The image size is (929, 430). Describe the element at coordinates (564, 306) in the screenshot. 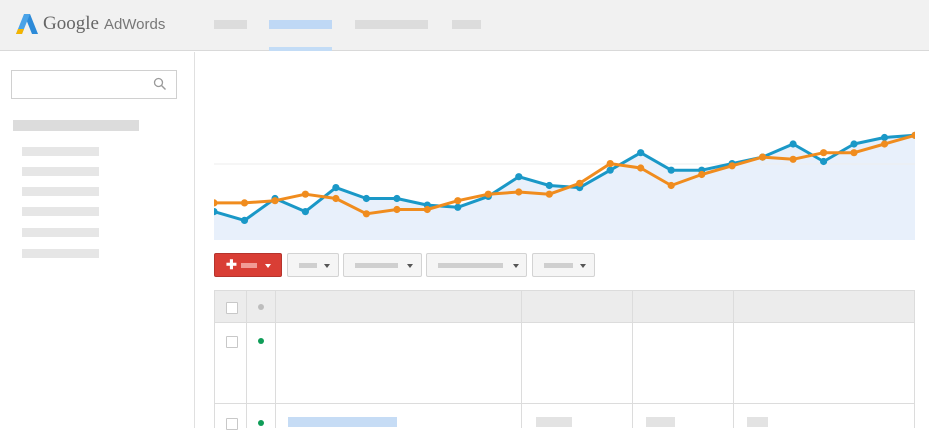

I see `table-header` at that location.